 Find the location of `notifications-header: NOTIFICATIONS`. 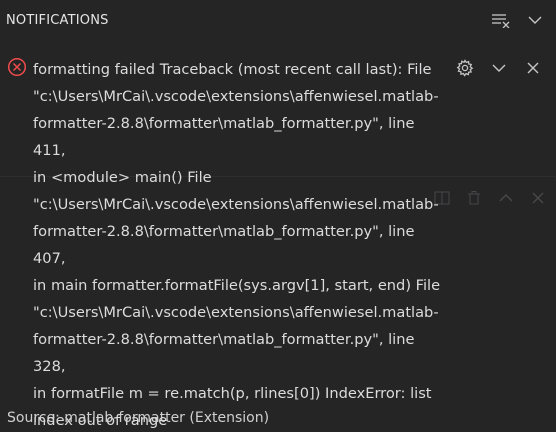

notifications-header: NOTIFICATIONS is located at coordinates (278, 20).